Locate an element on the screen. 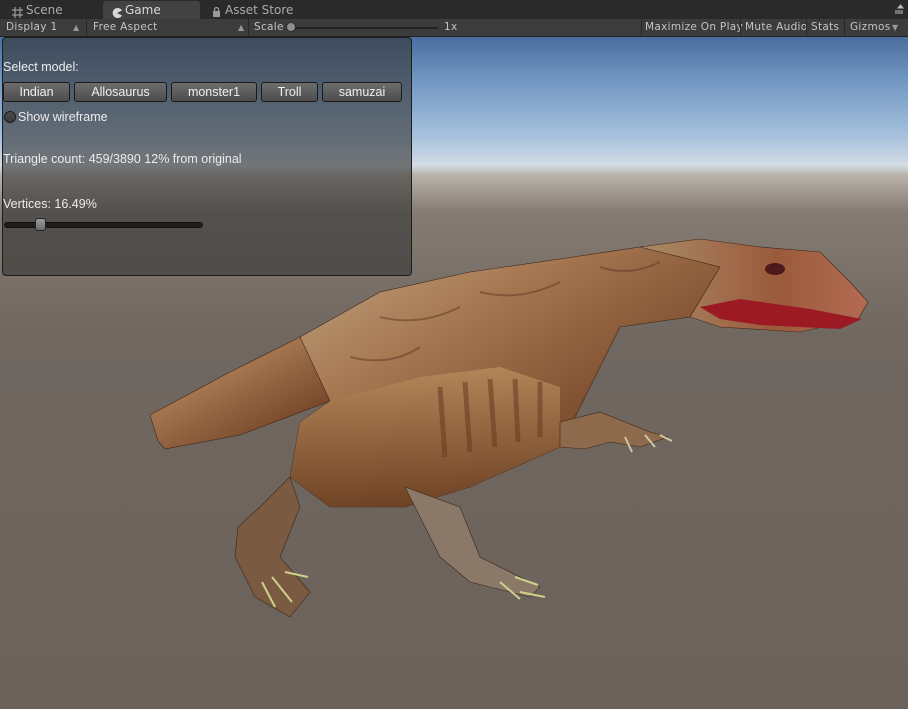  stats-button: Stats is located at coordinates (825, 27).